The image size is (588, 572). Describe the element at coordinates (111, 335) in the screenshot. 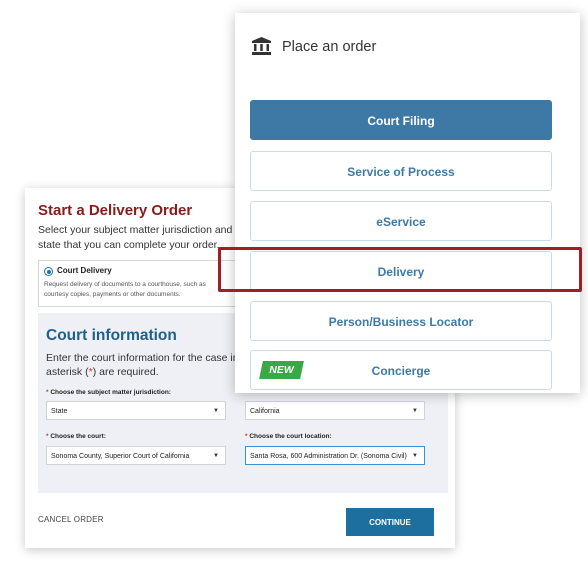

I see `court-heading: Court information` at that location.